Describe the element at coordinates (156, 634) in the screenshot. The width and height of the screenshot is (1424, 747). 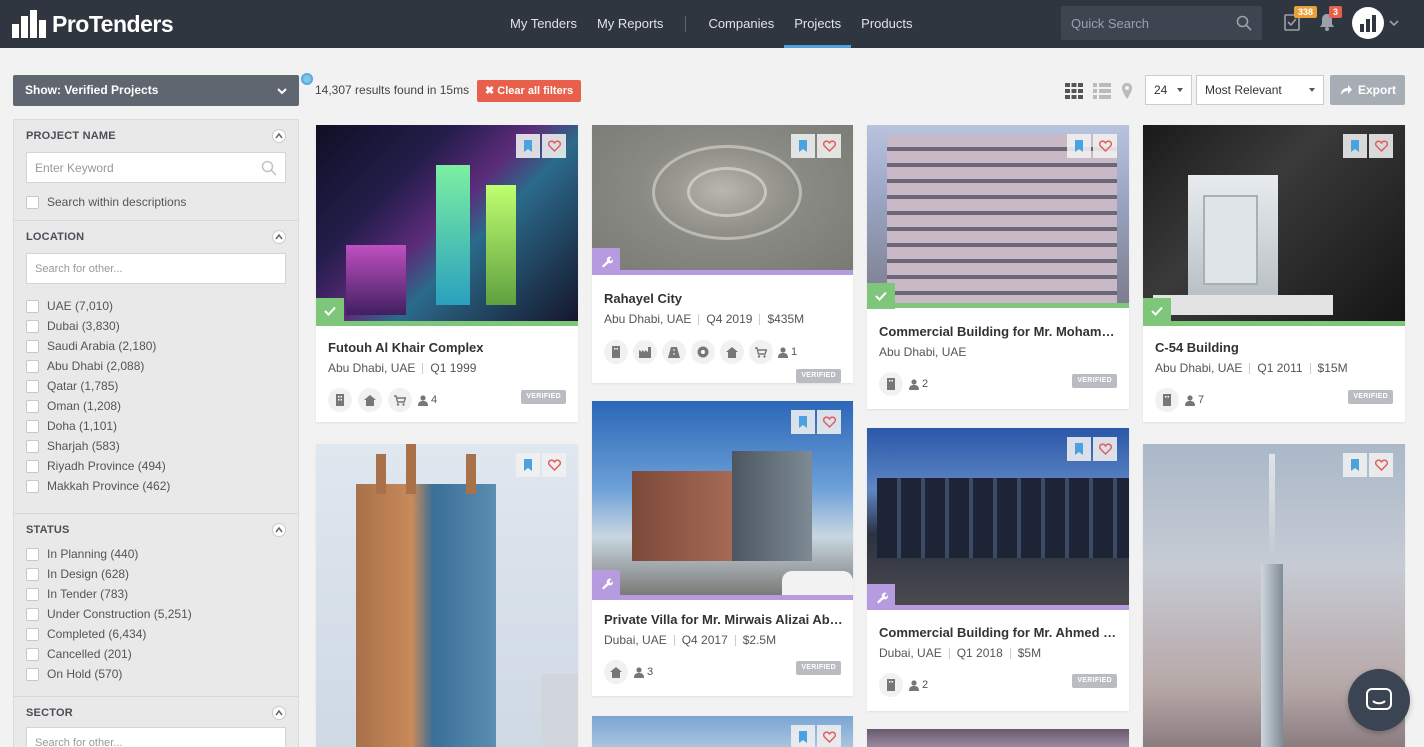
I see `status-option: Completed (6,434)` at that location.